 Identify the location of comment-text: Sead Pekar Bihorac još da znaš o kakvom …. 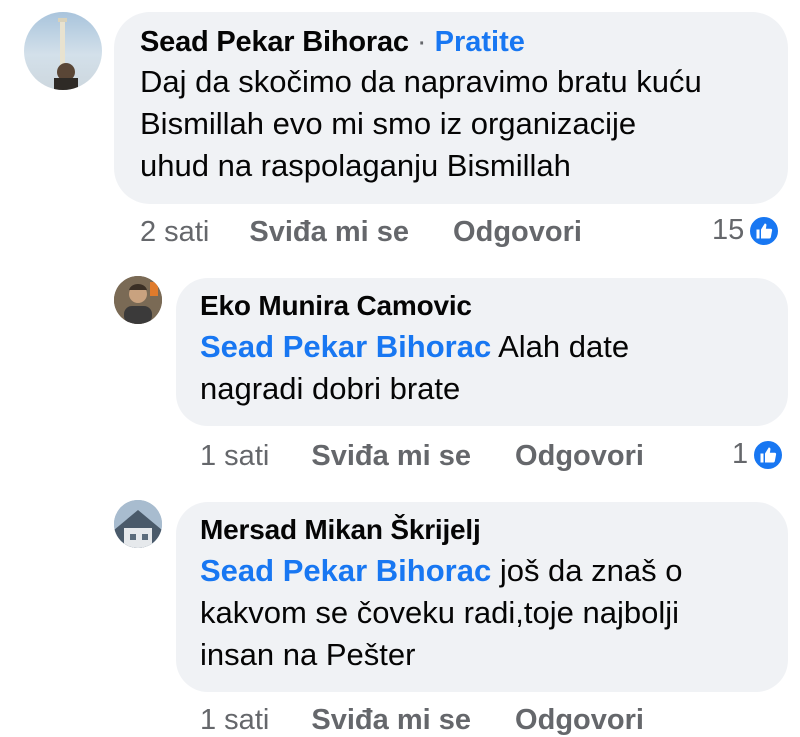
(482, 613).